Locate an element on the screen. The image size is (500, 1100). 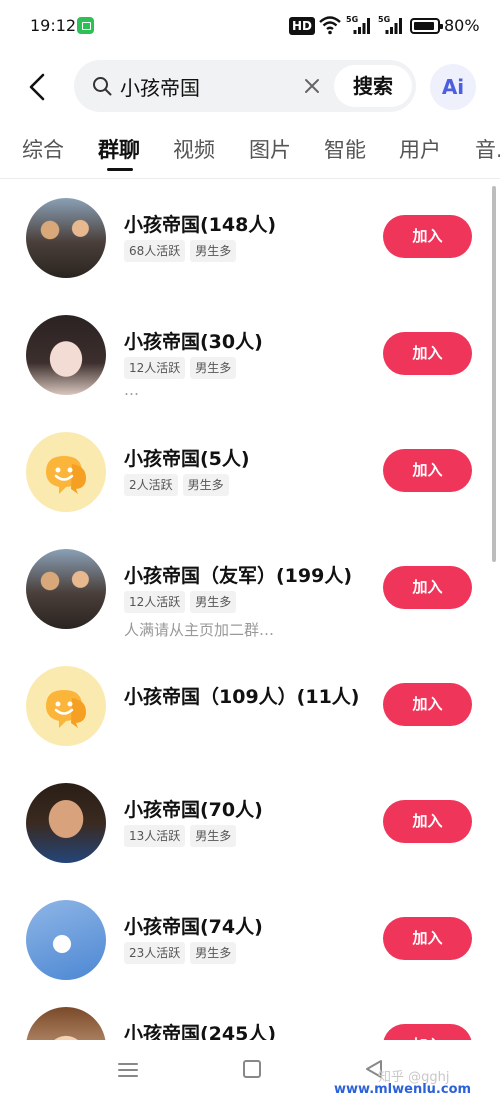
tab-comprehensive: 综合 is located at coordinates (43, 149).